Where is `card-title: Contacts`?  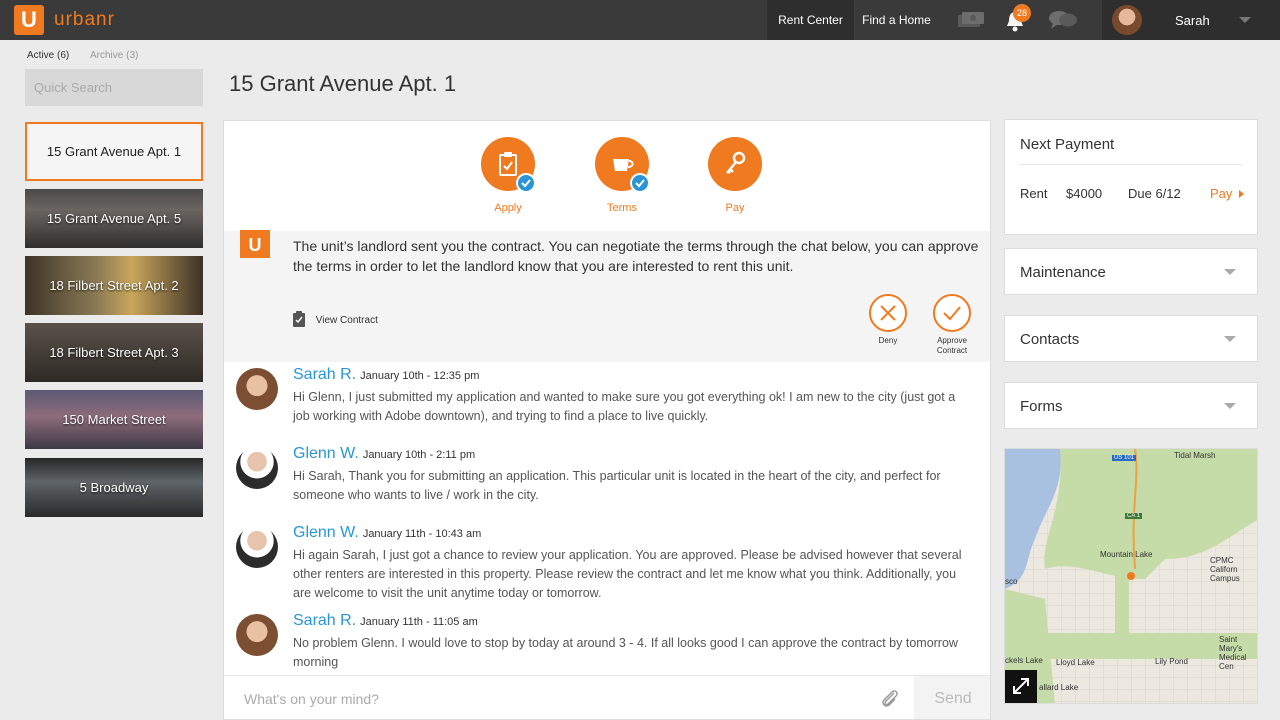 card-title: Contacts is located at coordinates (1050, 339).